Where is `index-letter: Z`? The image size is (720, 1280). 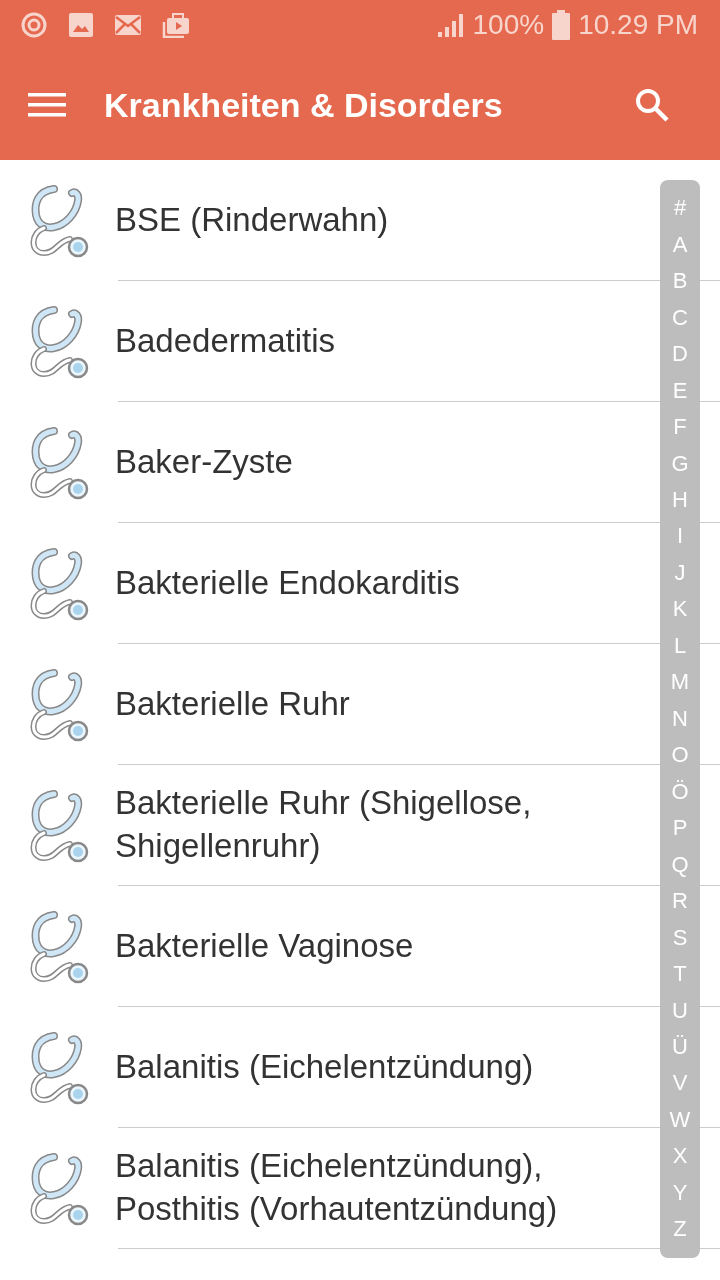 index-letter: Z is located at coordinates (680, 1229).